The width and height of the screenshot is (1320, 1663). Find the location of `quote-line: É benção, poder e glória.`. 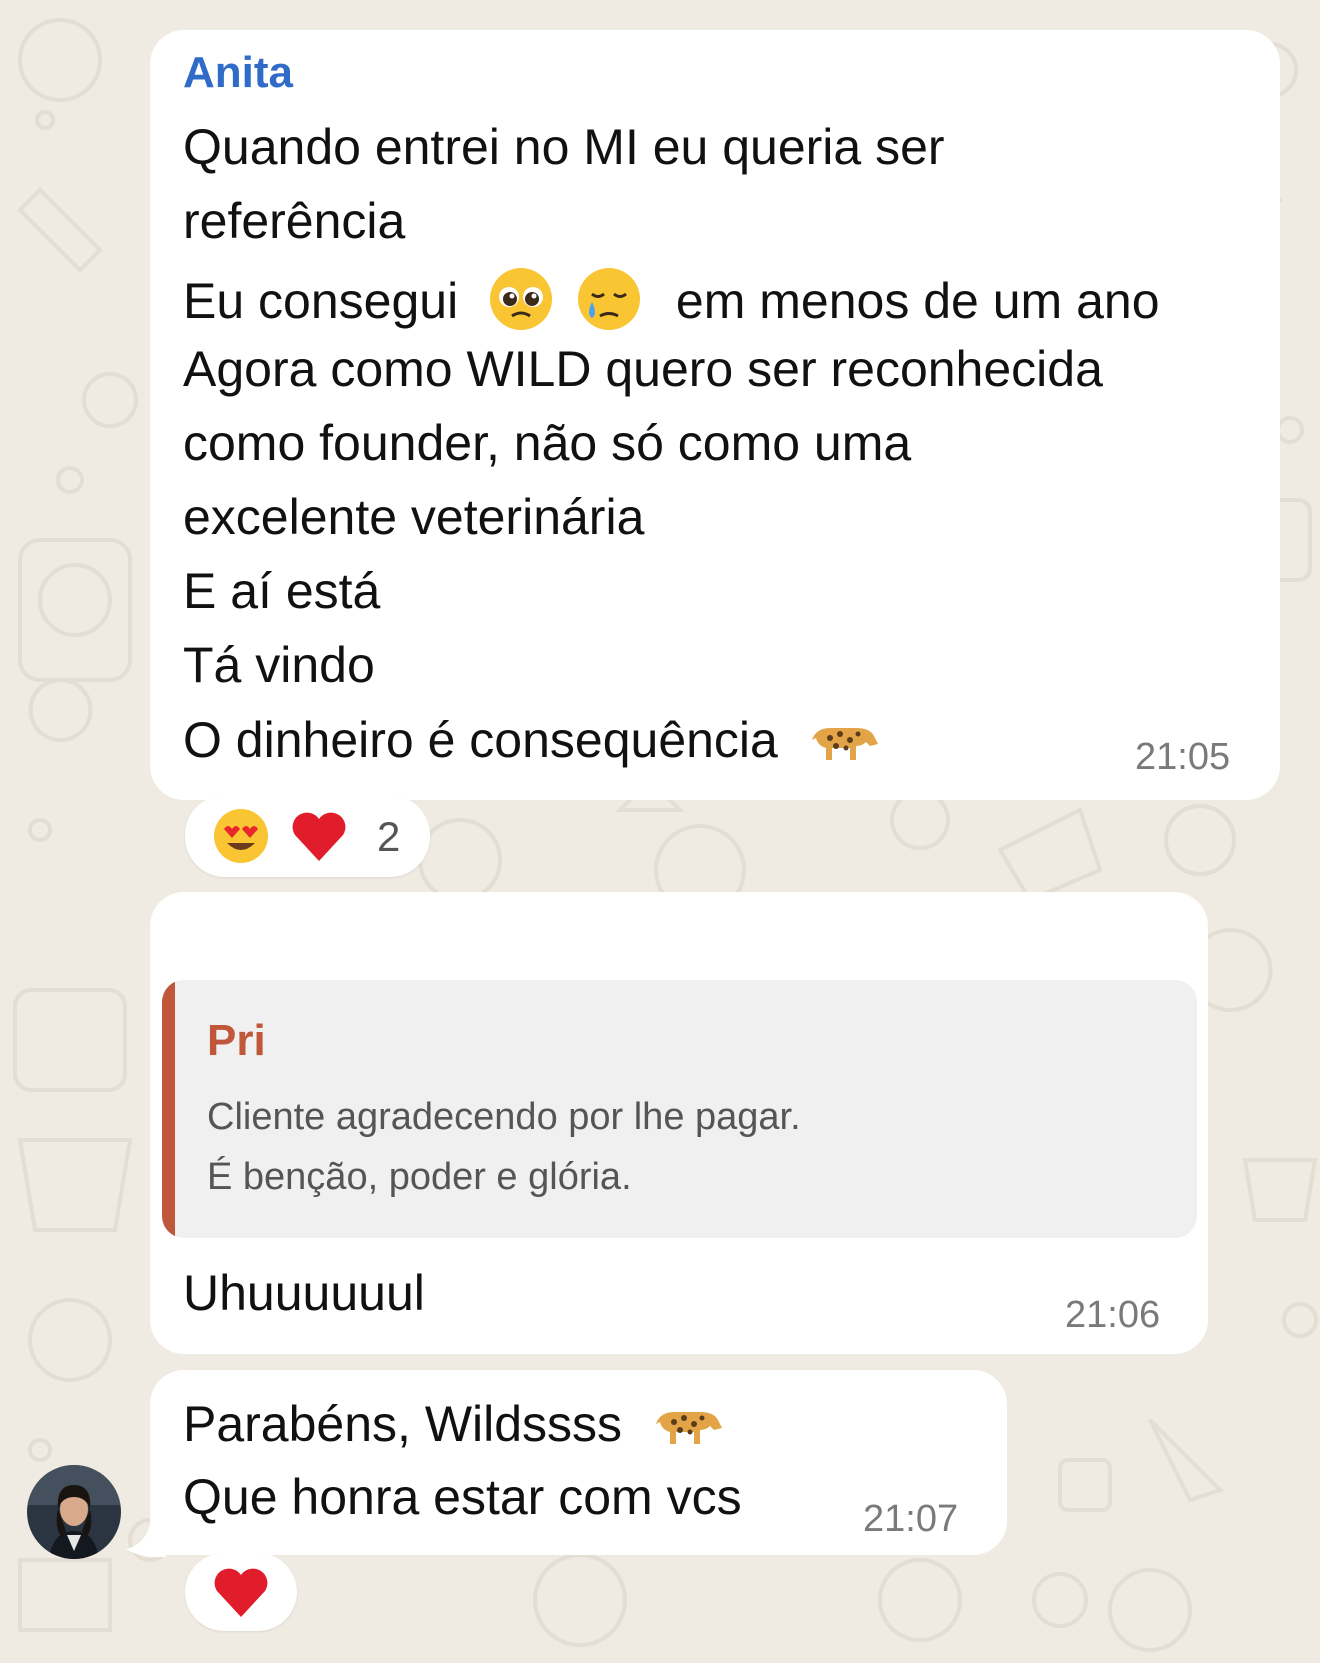

quote-line: É benção, poder e glória. is located at coordinates (419, 1177).